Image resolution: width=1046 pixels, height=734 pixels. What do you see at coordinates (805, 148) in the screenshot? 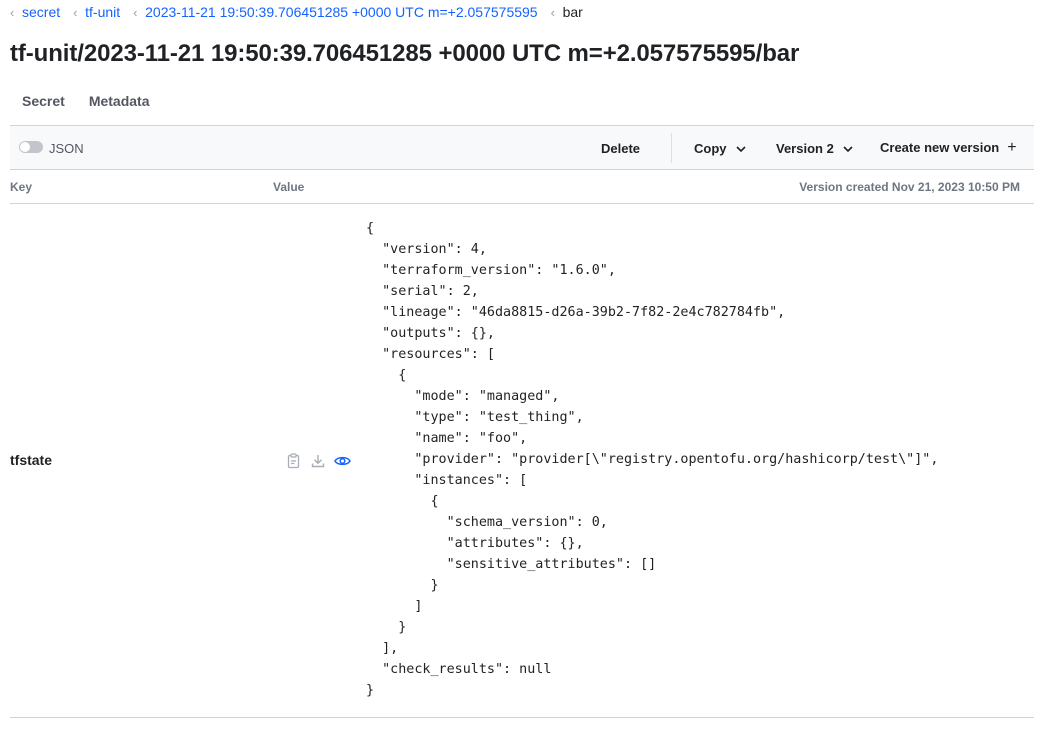
I see `version-label: Version 2` at bounding box center [805, 148].